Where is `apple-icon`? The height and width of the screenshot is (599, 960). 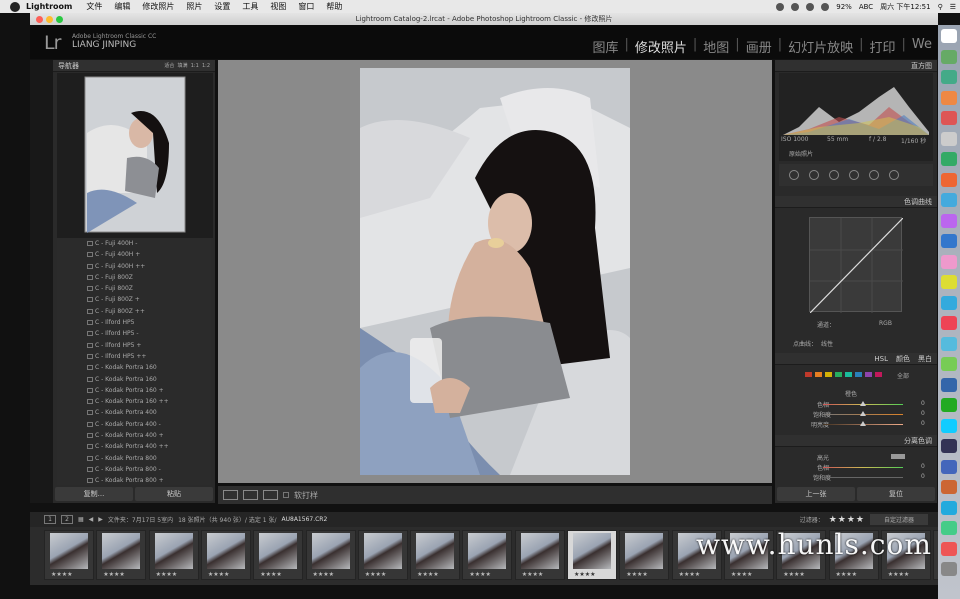
apple-icon is located at coordinates (15, 6).